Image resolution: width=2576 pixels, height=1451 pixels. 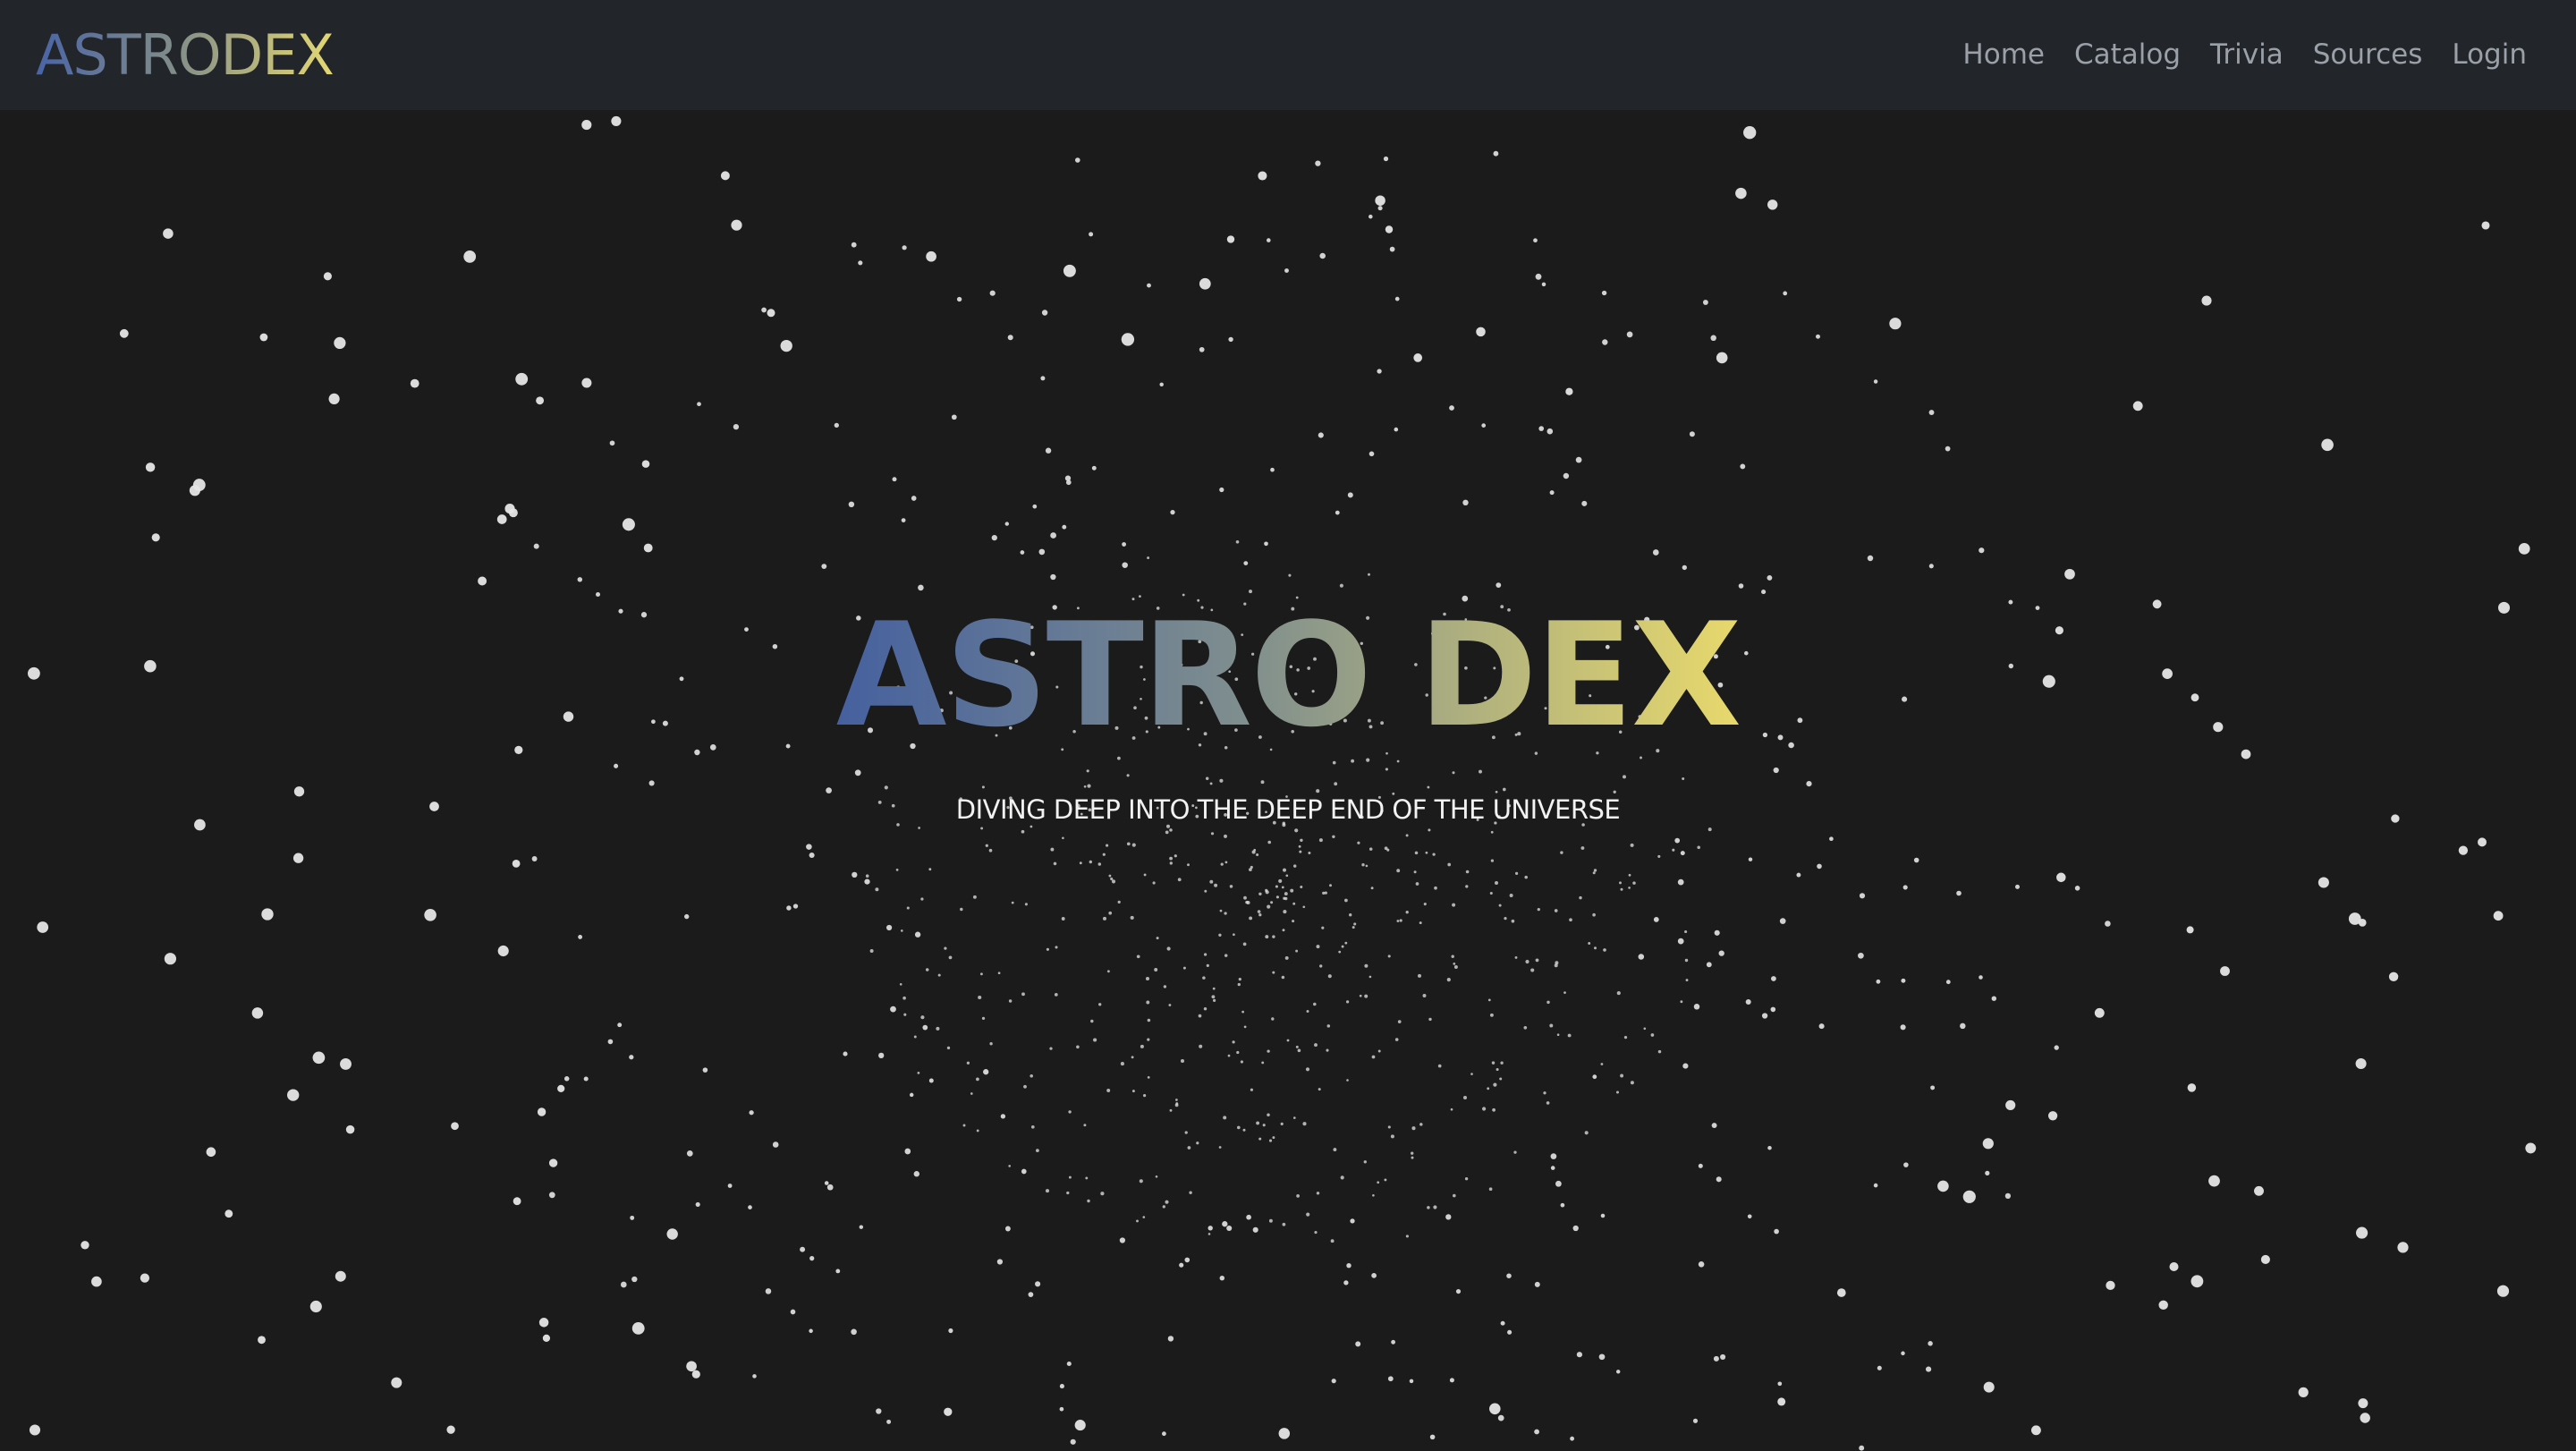 What do you see at coordinates (2003, 54) in the screenshot?
I see `nav-link-home: Home` at bounding box center [2003, 54].